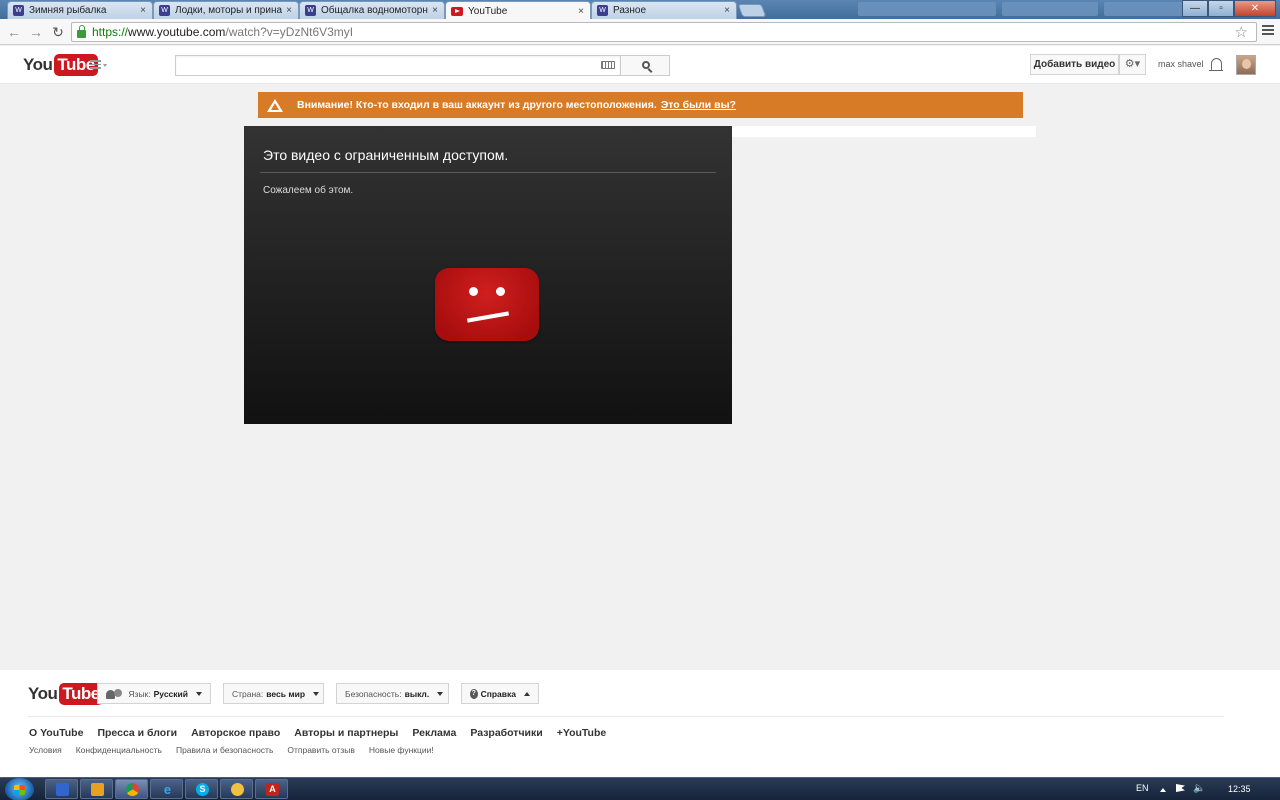 This screenshot has height=800, width=1280. I want to click on youtube-masthead: You Tube Добавить видео ⚙▾ max shavel, so click(640, 65).